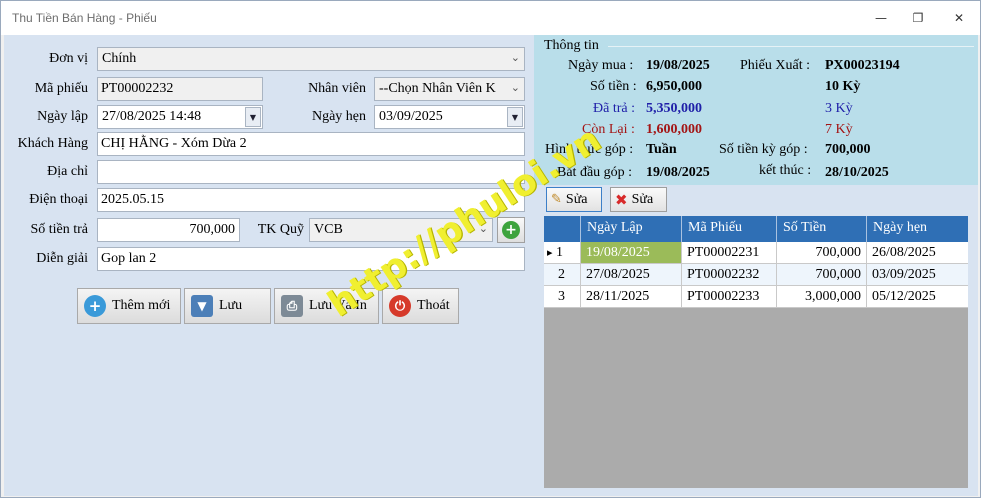 The width and height of the screenshot is (981, 498). What do you see at coordinates (338, 305) in the screenshot?
I see `luu-va-in-label: Lưu Và In` at bounding box center [338, 305].